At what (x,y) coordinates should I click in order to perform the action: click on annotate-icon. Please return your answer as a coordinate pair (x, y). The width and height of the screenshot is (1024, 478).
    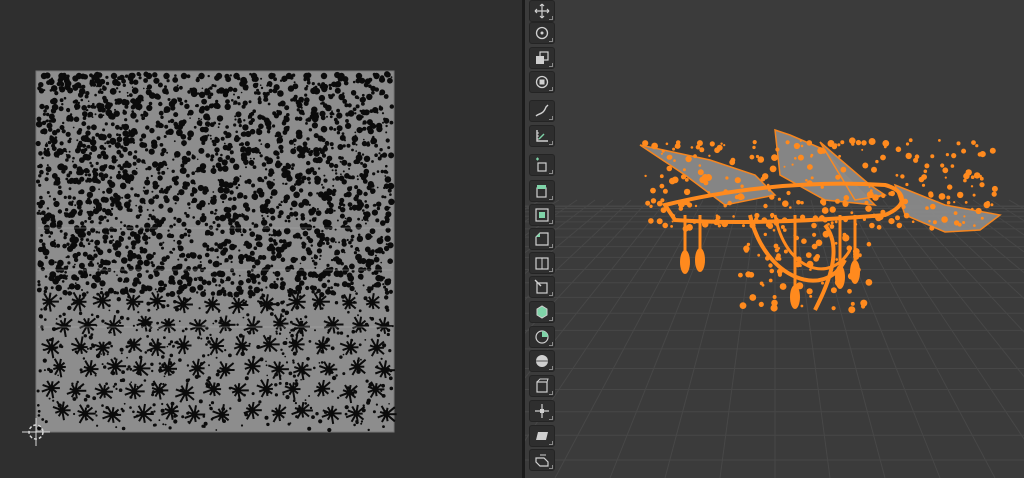
    Looking at the image, I should click on (542, 110).